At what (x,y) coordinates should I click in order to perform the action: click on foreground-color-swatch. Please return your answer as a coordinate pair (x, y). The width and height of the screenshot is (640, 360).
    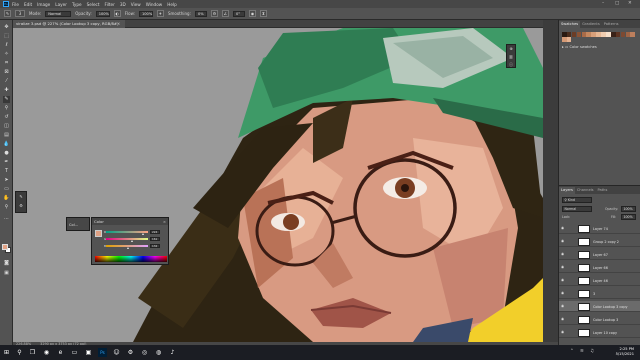
    Looking at the image, I should click on (5, 247).